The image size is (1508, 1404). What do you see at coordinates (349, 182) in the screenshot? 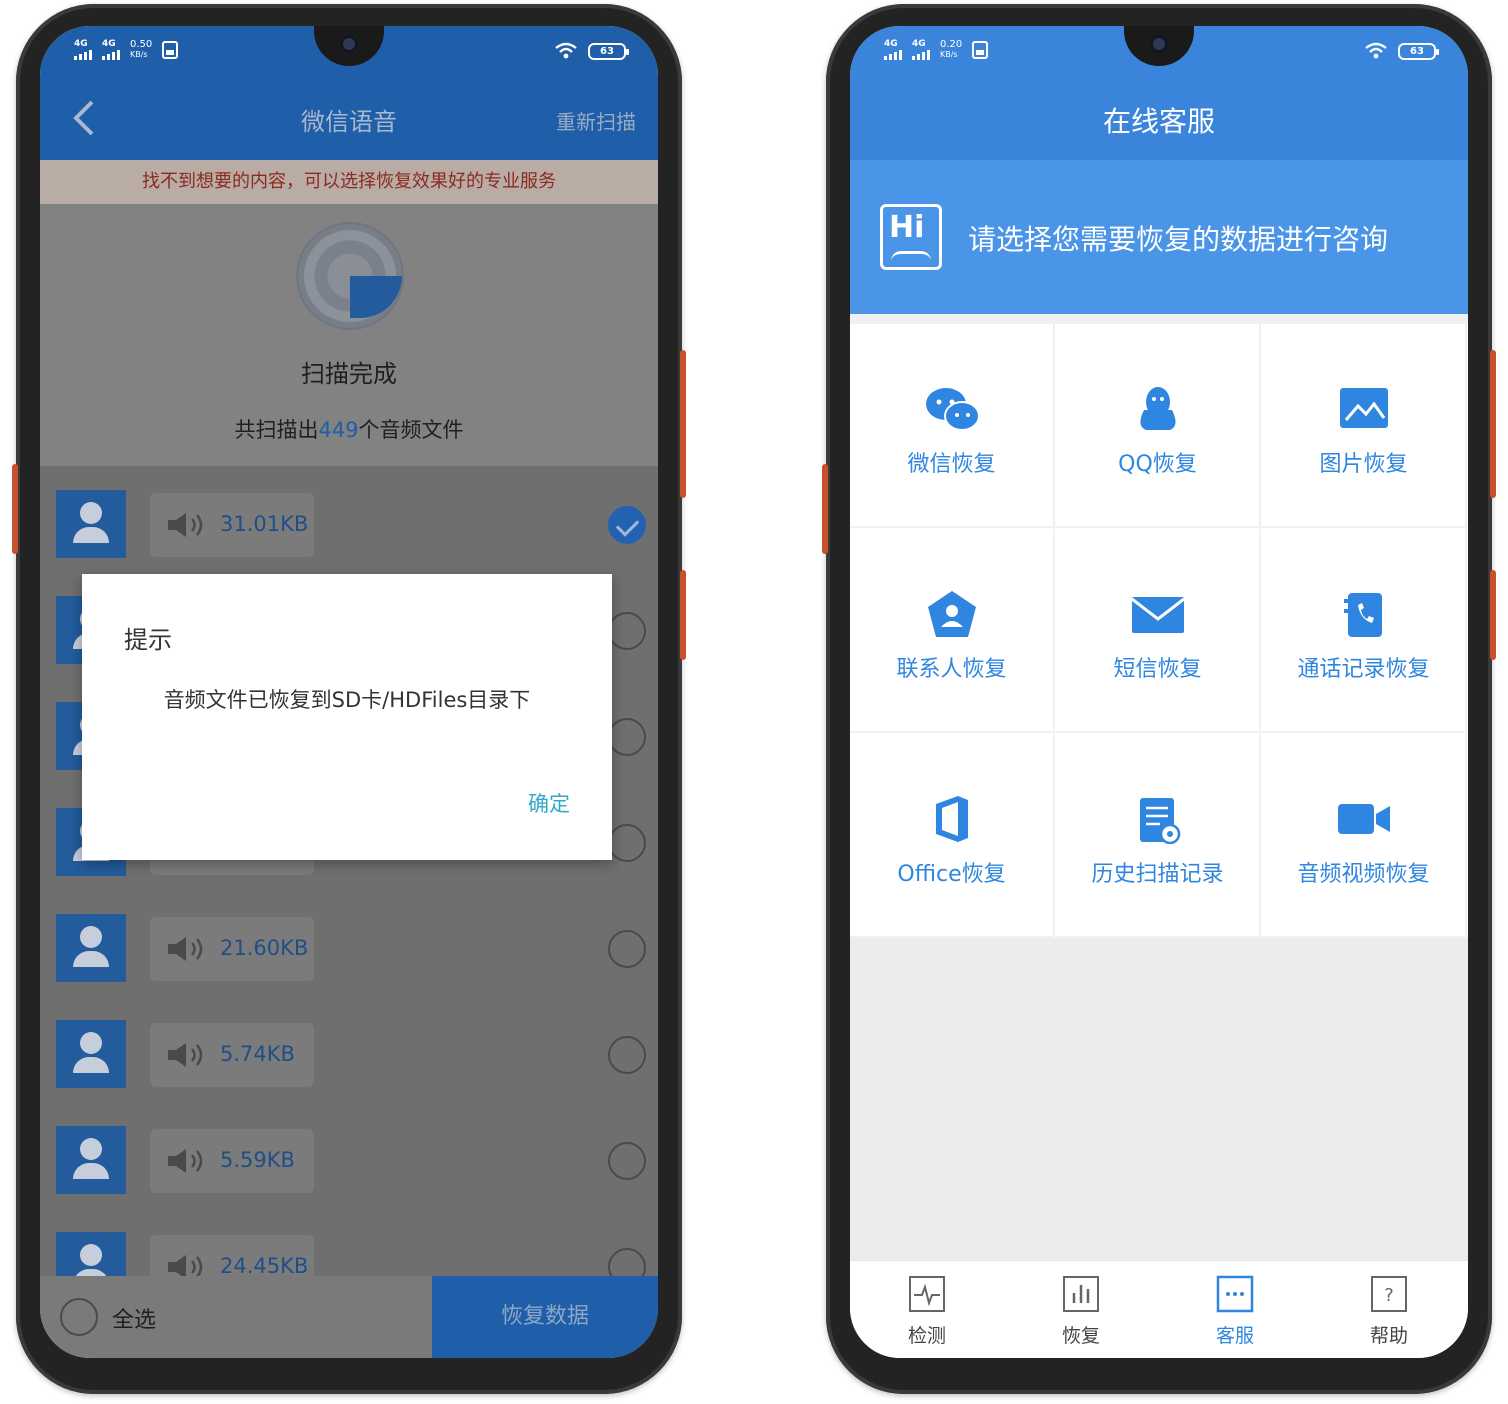
I see `tip-banner: 找不到想要的内容，可以选择恢复效果好的专业服务` at bounding box center [349, 182].